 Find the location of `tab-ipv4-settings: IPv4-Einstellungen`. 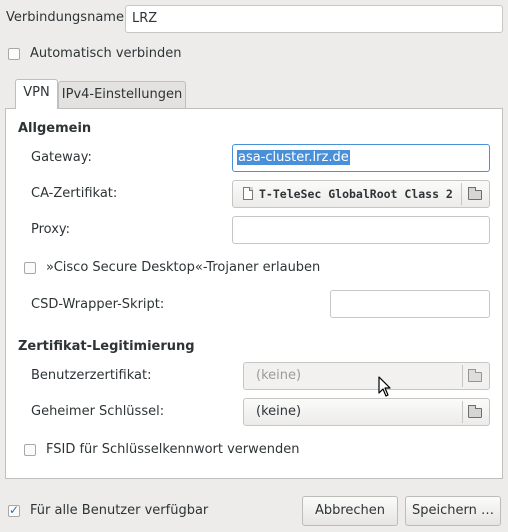

tab-ipv4-settings: IPv4-Einstellungen is located at coordinates (122, 95).